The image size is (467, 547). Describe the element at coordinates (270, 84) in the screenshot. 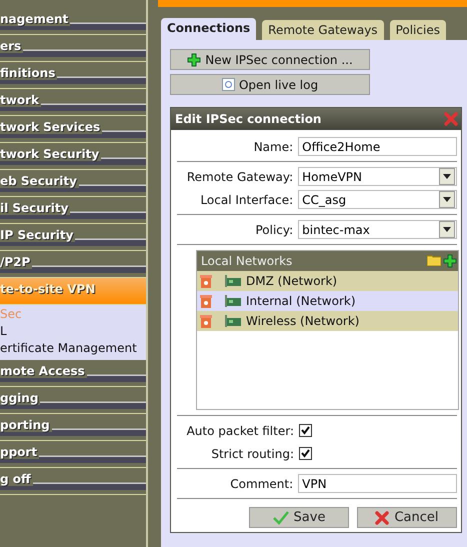

I see `action-button: Open live log` at that location.